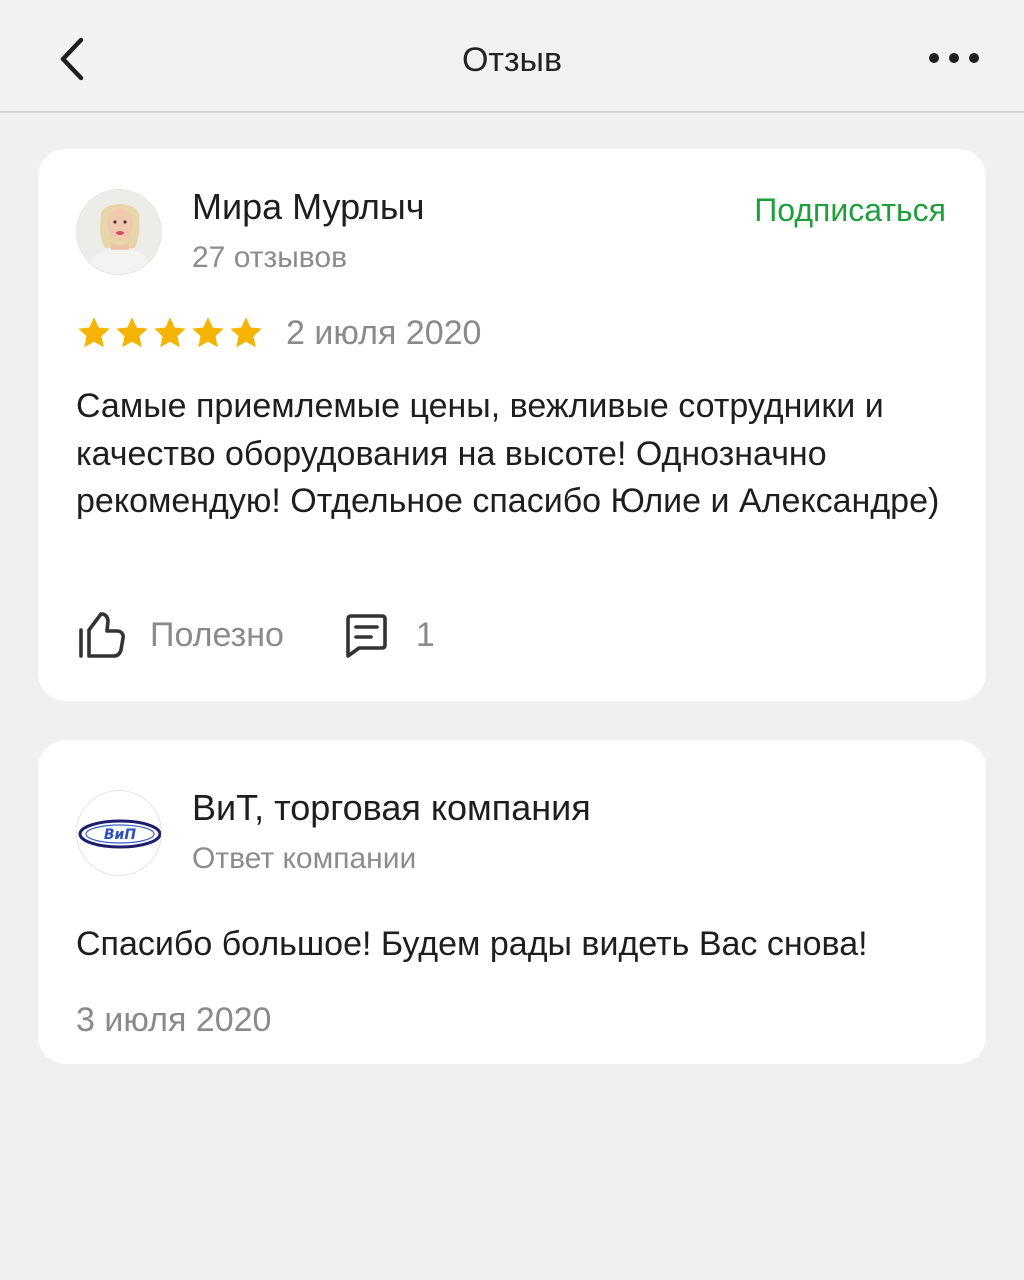  I want to click on avatar, so click(119, 232).